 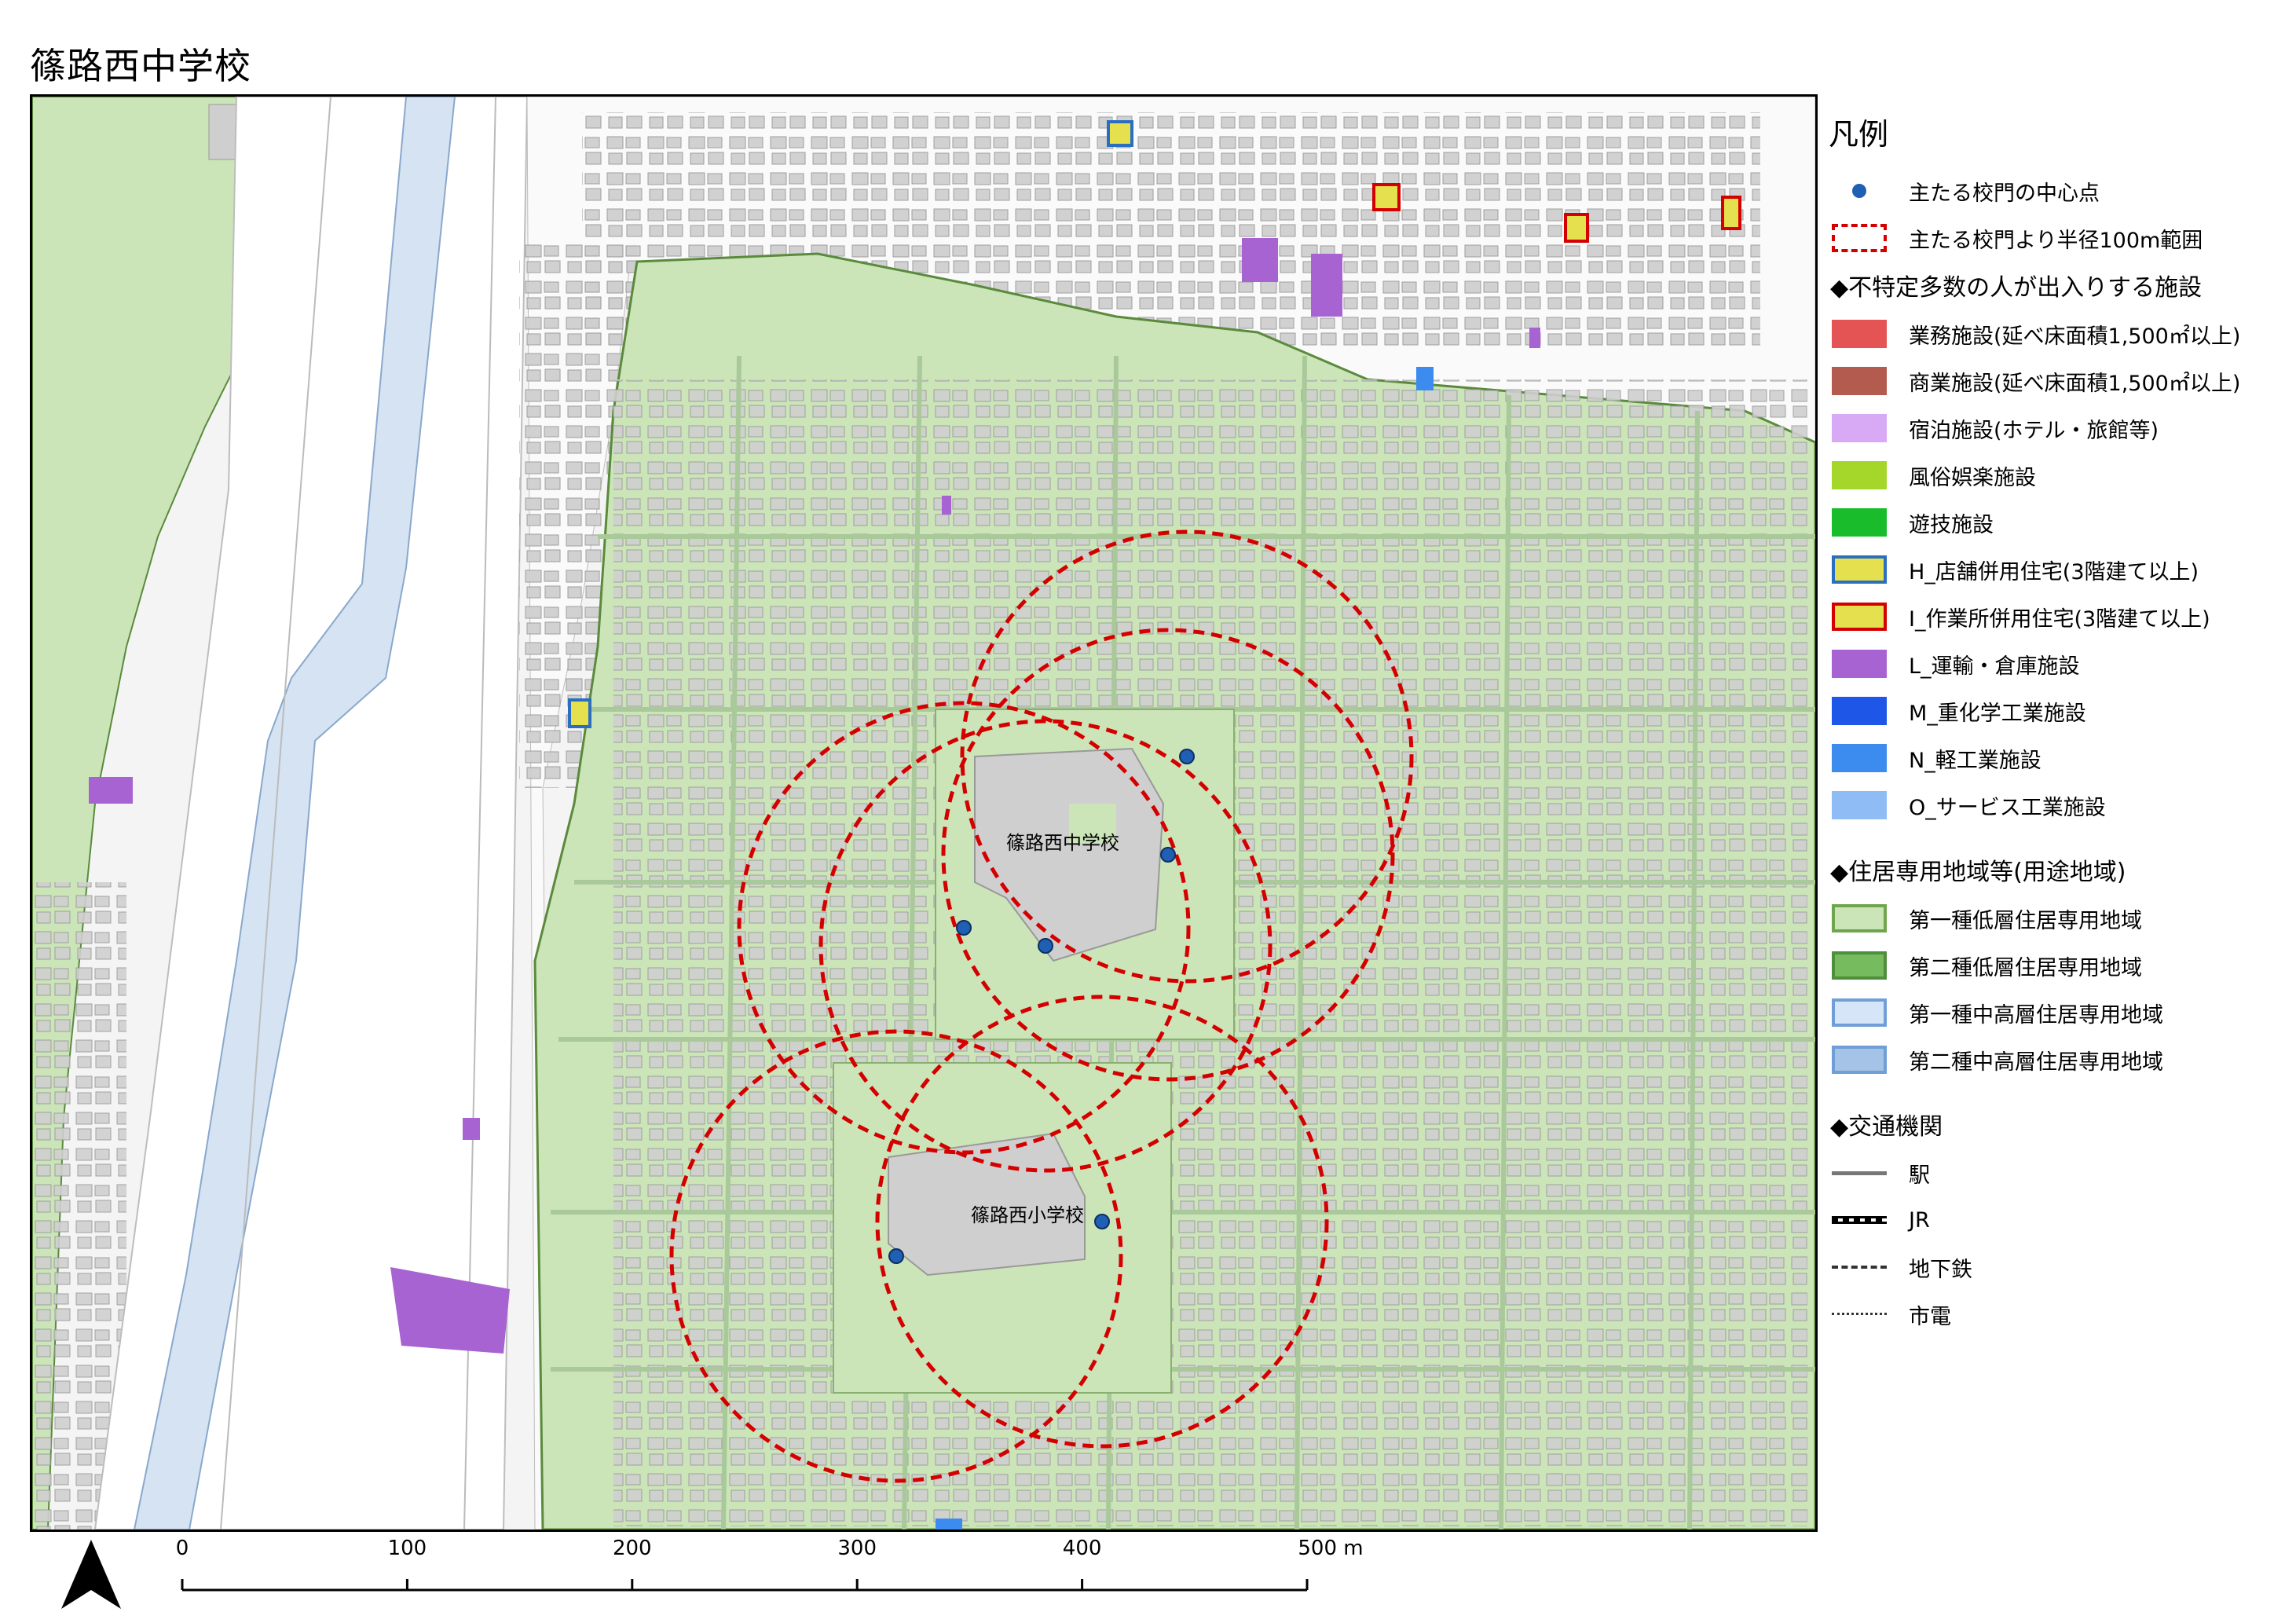 What do you see at coordinates (2036, 1015) in the screenshot?
I see `legend-zone-label: 第一種中高層住居専用地域` at bounding box center [2036, 1015].